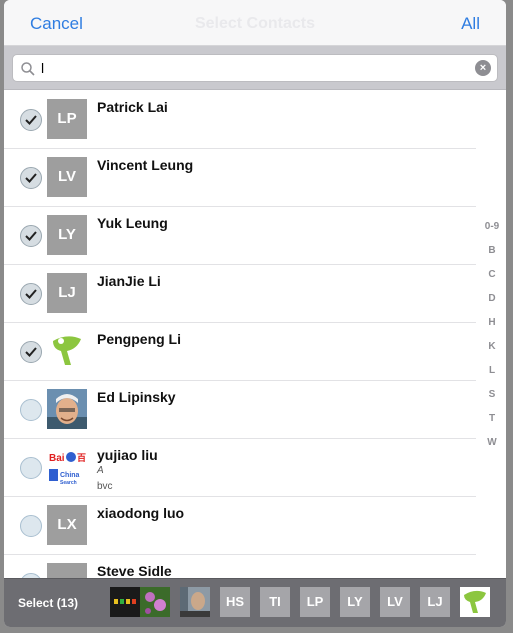 Image resolution: width=513 pixels, height=633 pixels. Describe the element at coordinates (195, 602) in the screenshot. I see `selected-thumb-person` at that location.